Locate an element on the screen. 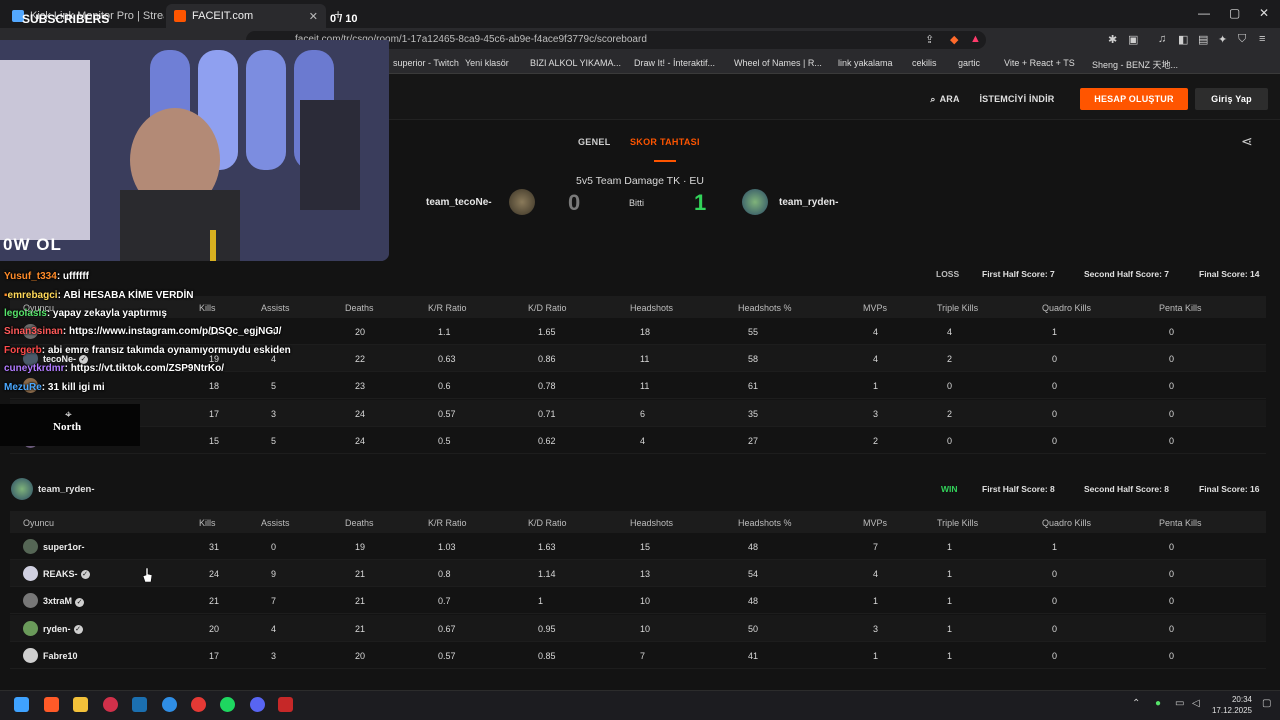  team2-logo is located at coordinates (22, 489).